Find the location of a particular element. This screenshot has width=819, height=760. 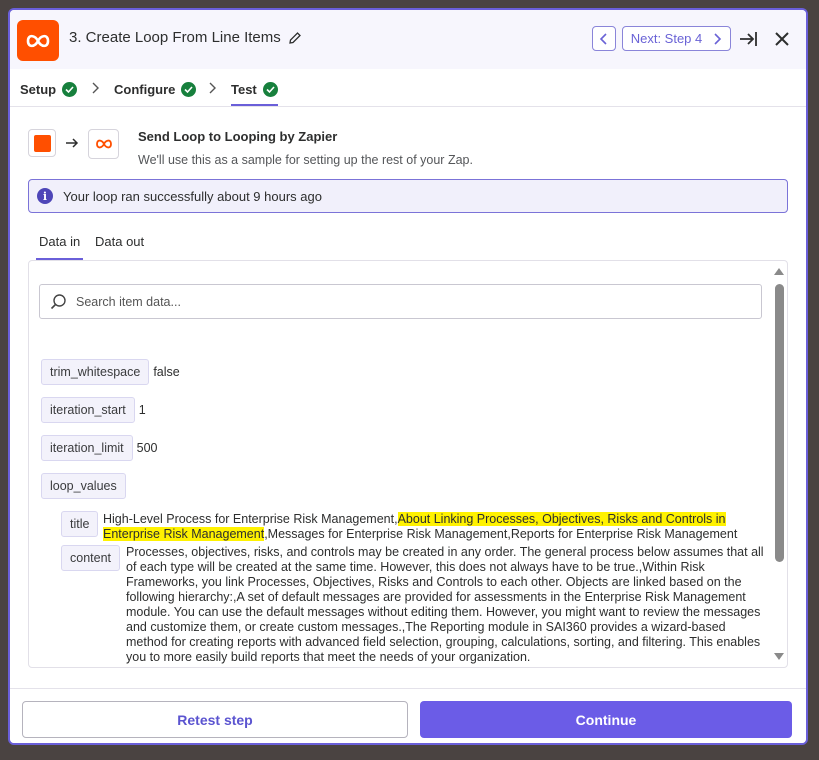

field-value: 1 is located at coordinates (142, 410).